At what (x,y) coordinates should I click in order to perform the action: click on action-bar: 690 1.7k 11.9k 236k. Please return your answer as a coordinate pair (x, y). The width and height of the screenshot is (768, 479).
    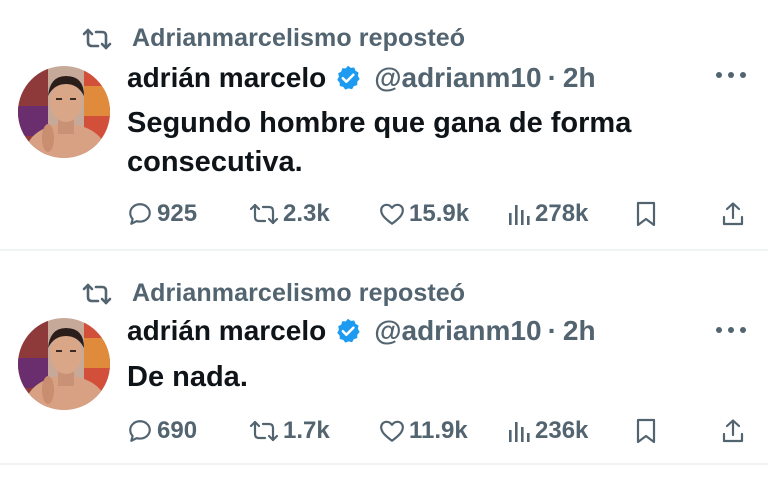
    Looking at the image, I should click on (439, 431).